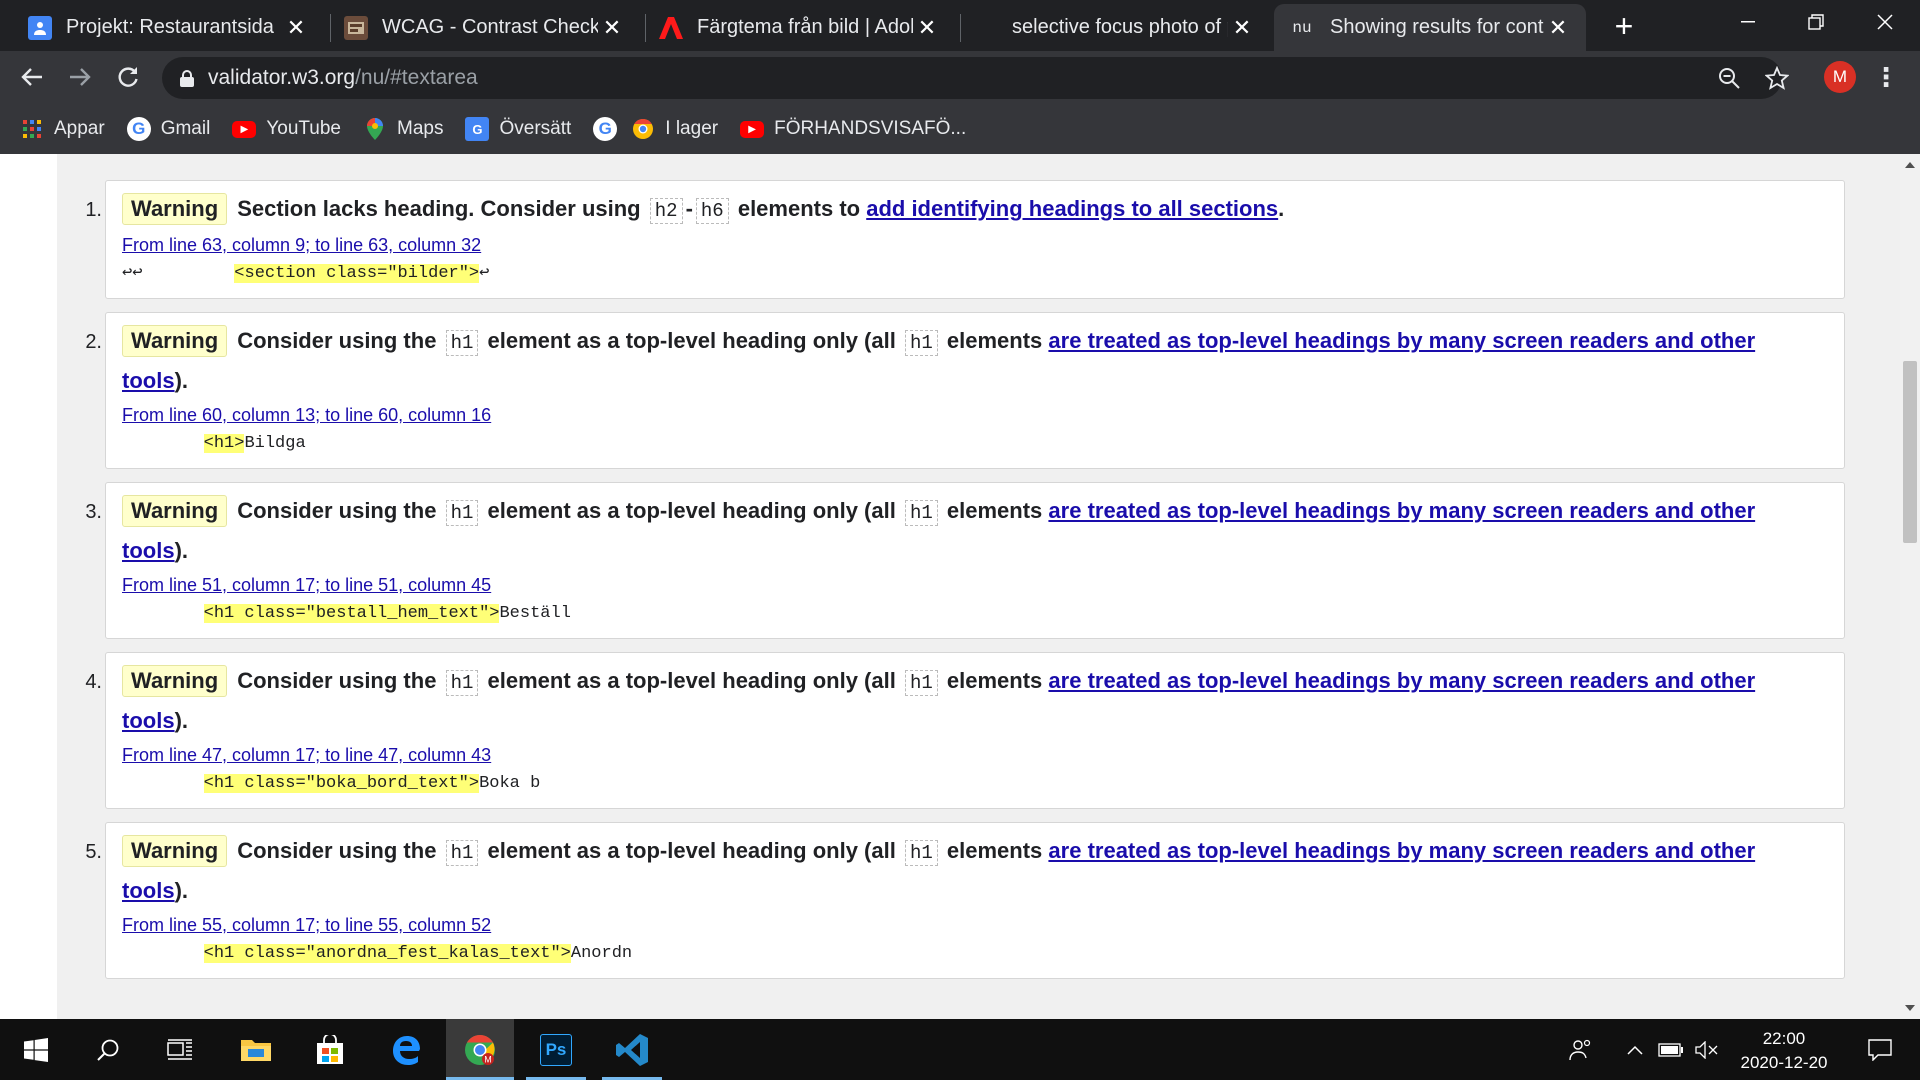 Image resolution: width=1920 pixels, height=1080 pixels. I want to click on photoshop-button: Ps, so click(556, 1049).